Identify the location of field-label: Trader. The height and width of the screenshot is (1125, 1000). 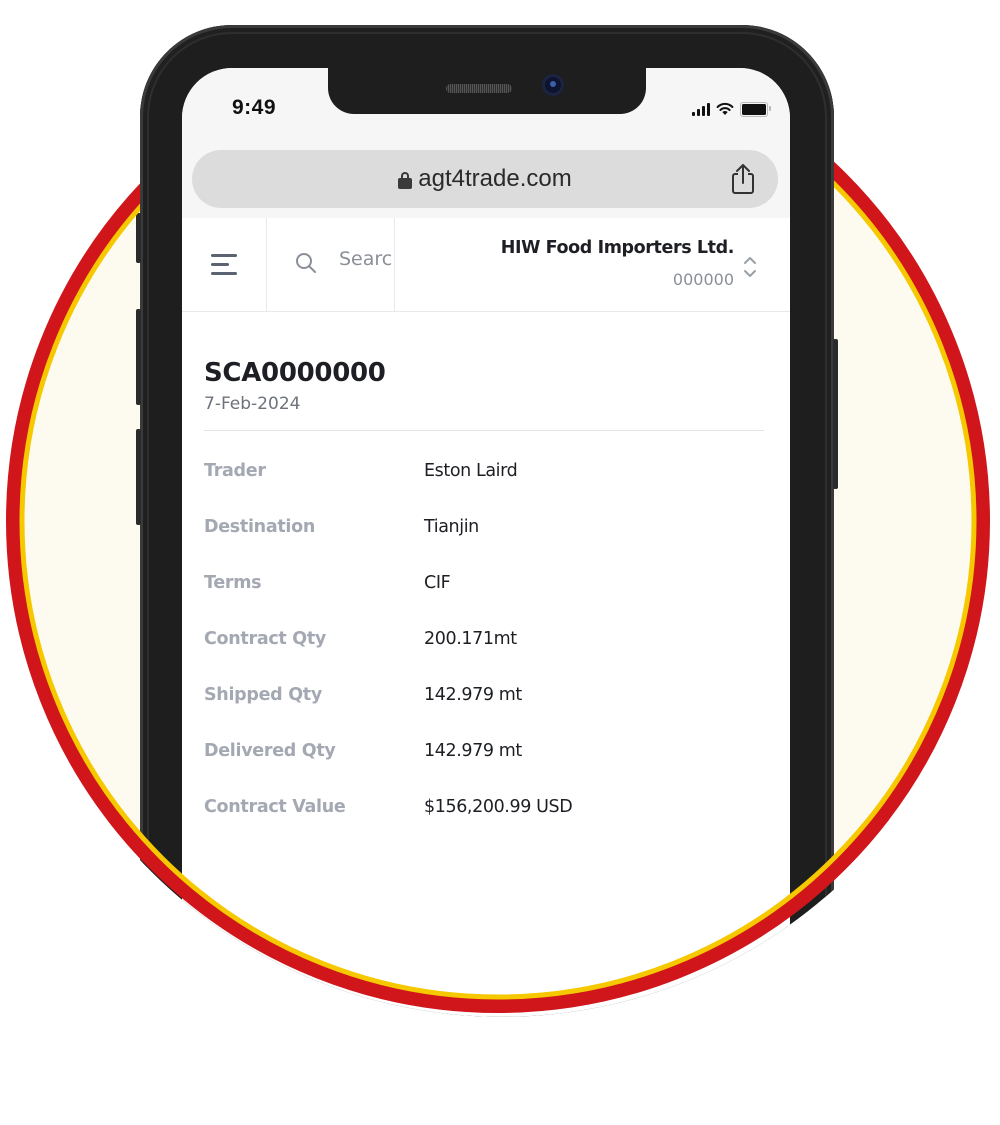
(235, 471).